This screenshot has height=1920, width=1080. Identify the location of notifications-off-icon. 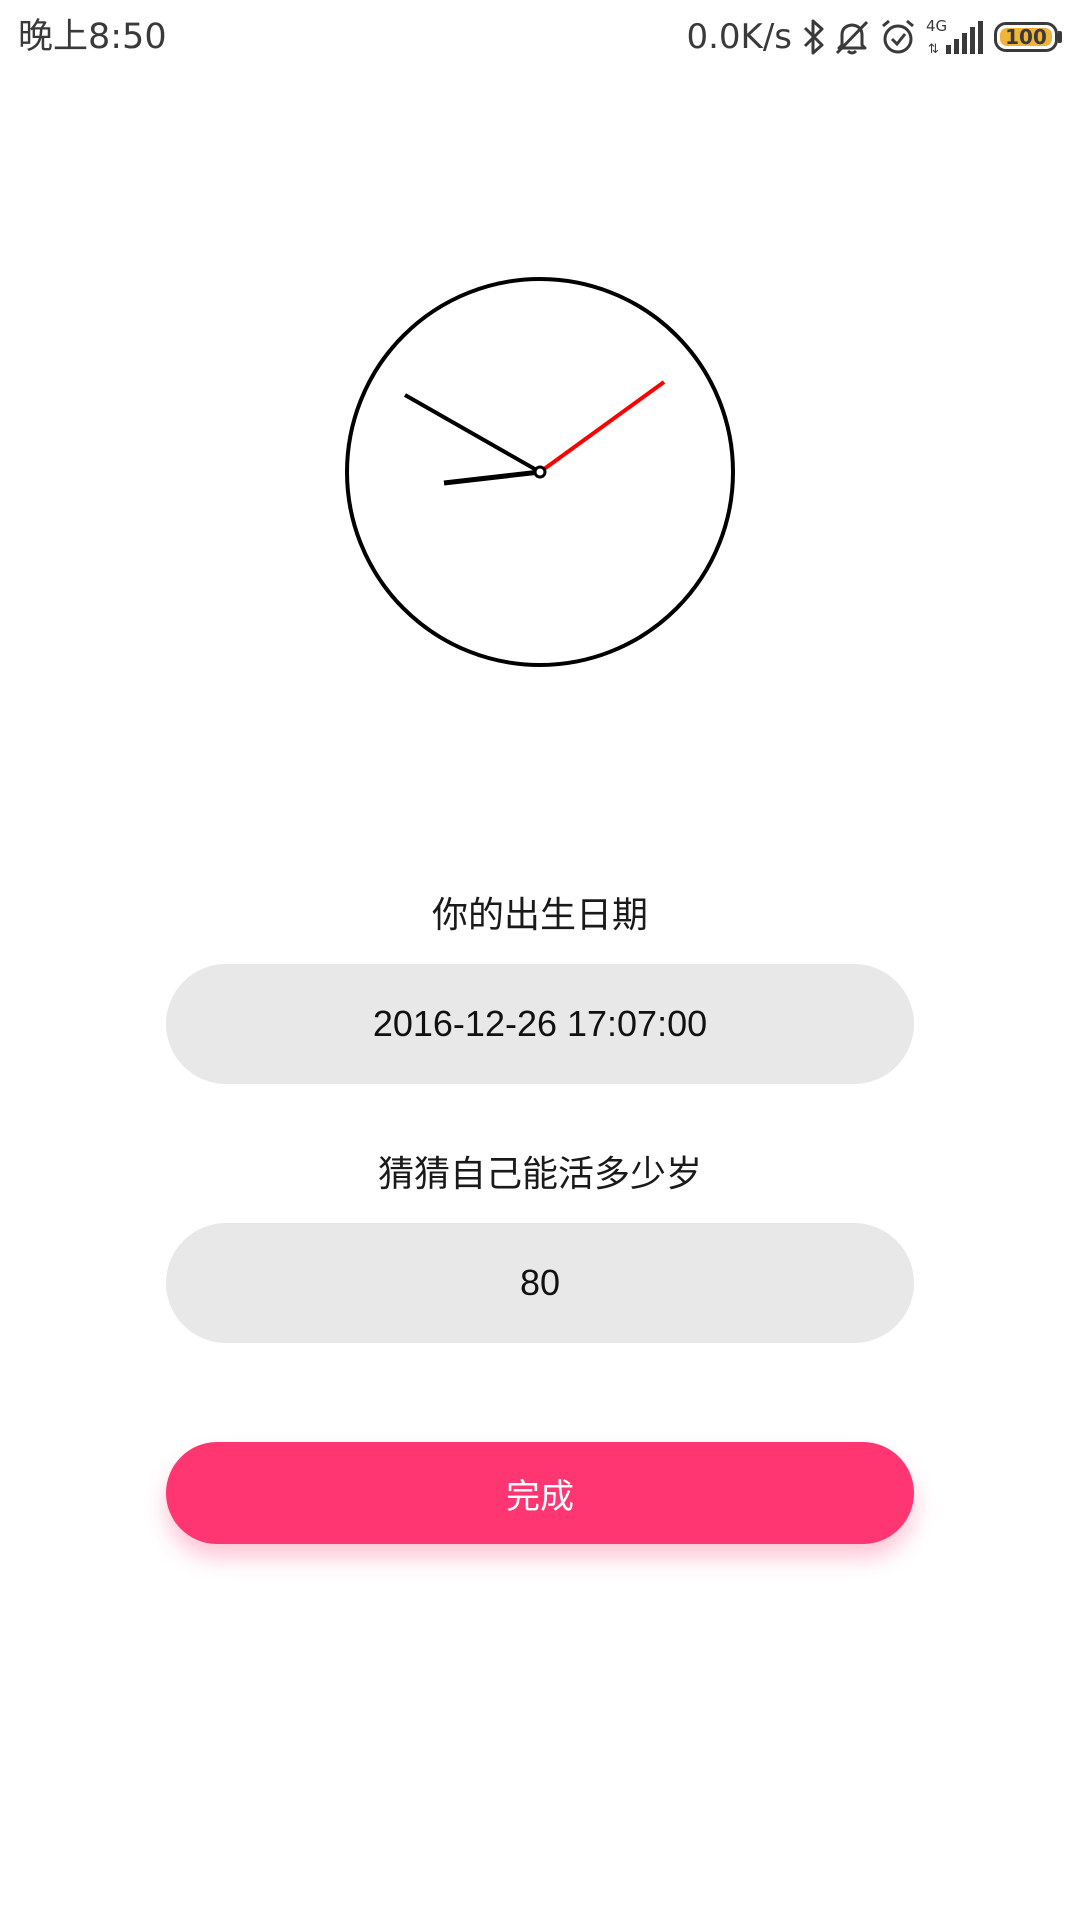
(852, 37).